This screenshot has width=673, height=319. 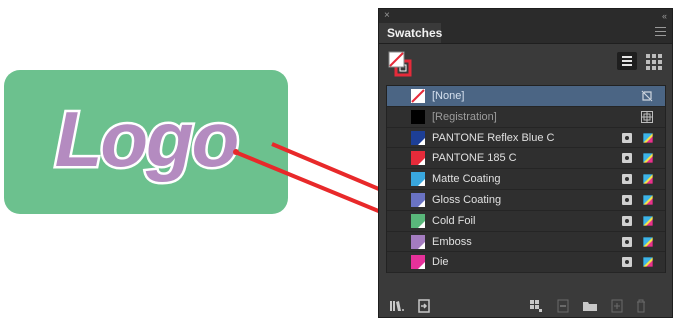 What do you see at coordinates (440, 262) in the screenshot?
I see `swatch-name: Die` at bounding box center [440, 262].